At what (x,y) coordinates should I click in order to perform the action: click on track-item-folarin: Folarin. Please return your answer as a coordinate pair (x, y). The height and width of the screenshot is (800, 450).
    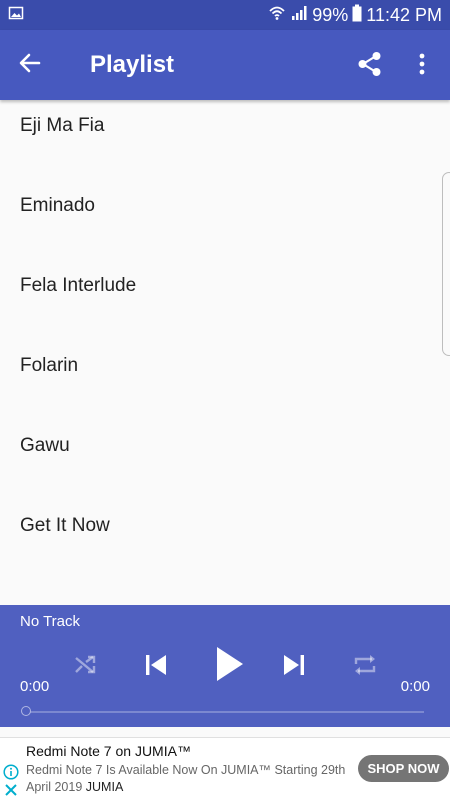
    Looking at the image, I should click on (220, 366).